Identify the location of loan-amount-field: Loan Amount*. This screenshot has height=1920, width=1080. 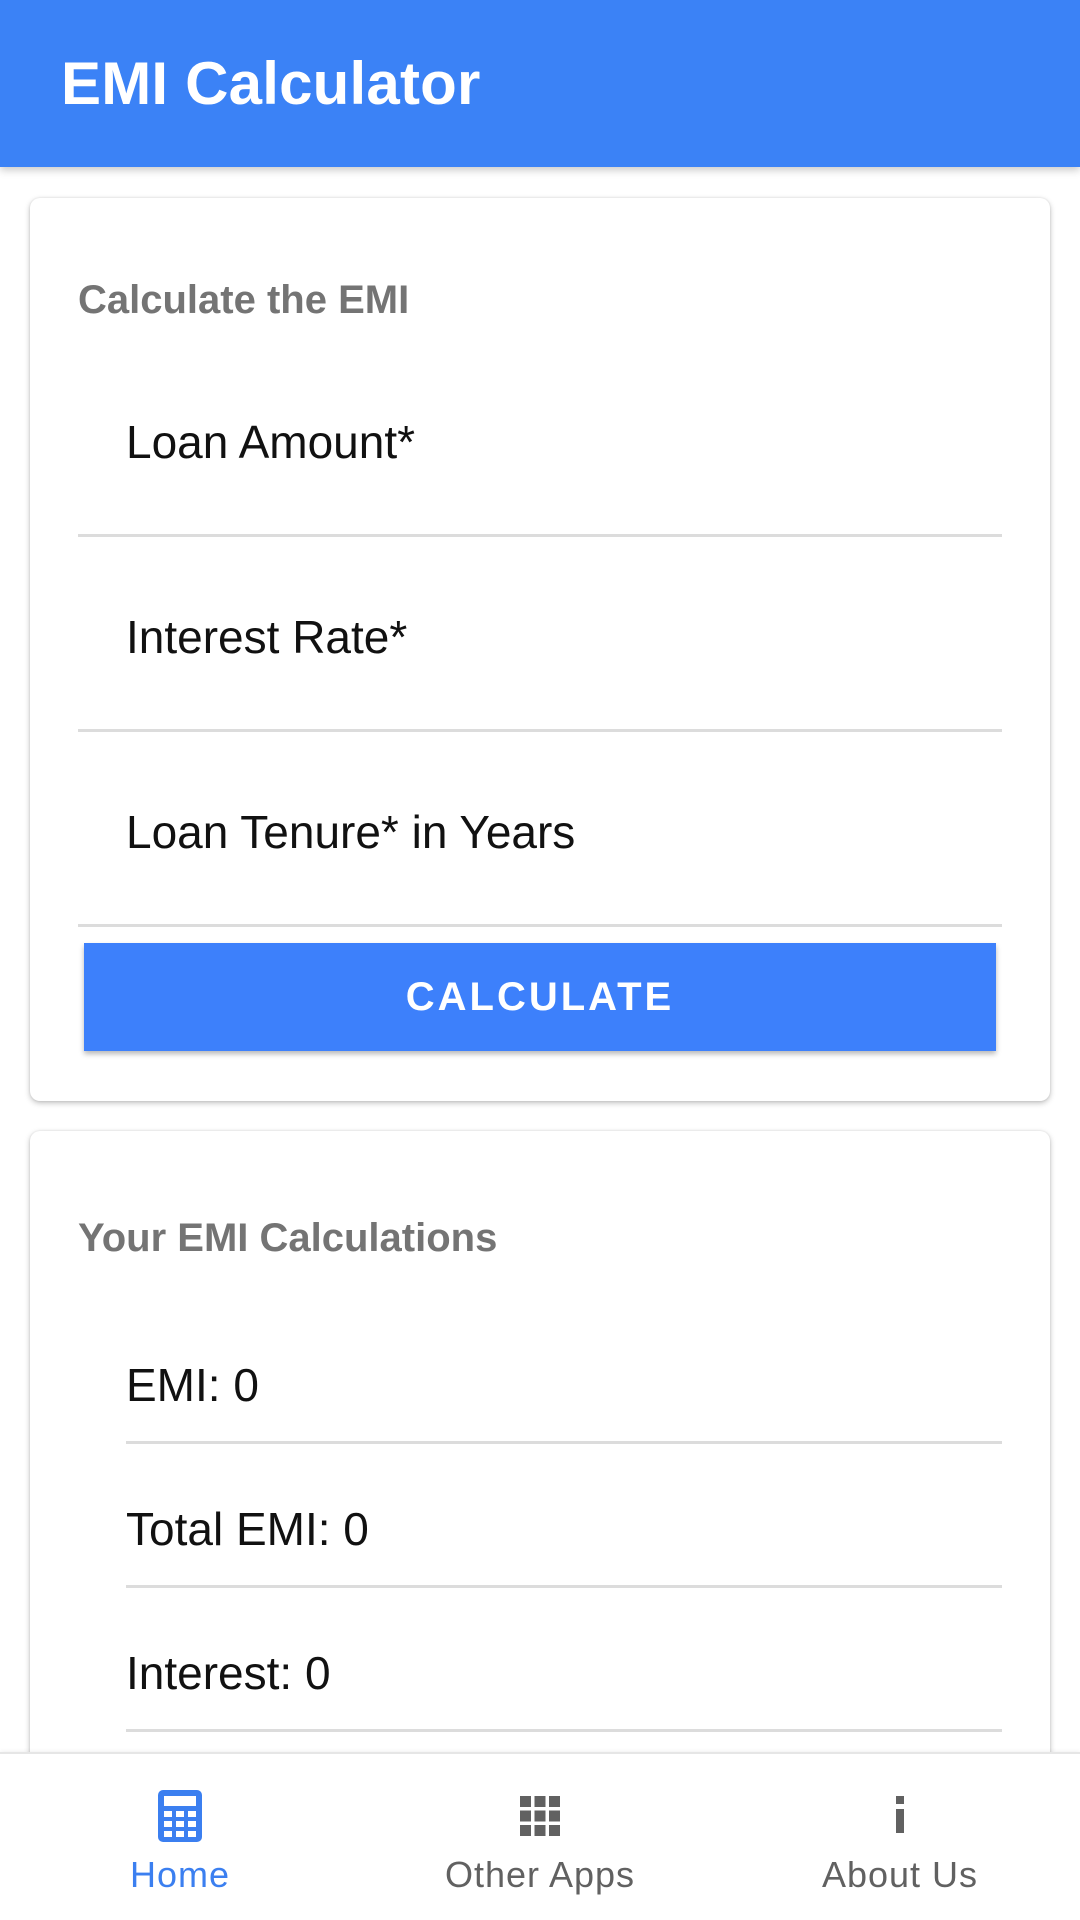
(540, 444).